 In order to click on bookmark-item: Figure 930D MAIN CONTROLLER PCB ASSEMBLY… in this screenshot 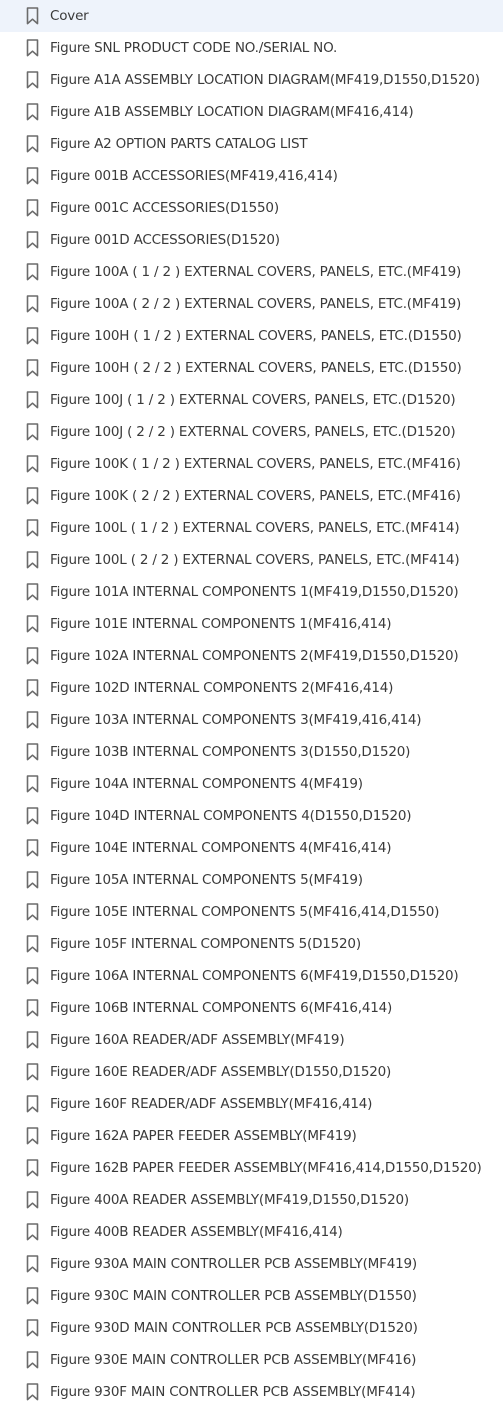, I will do `click(251, 1328)`.